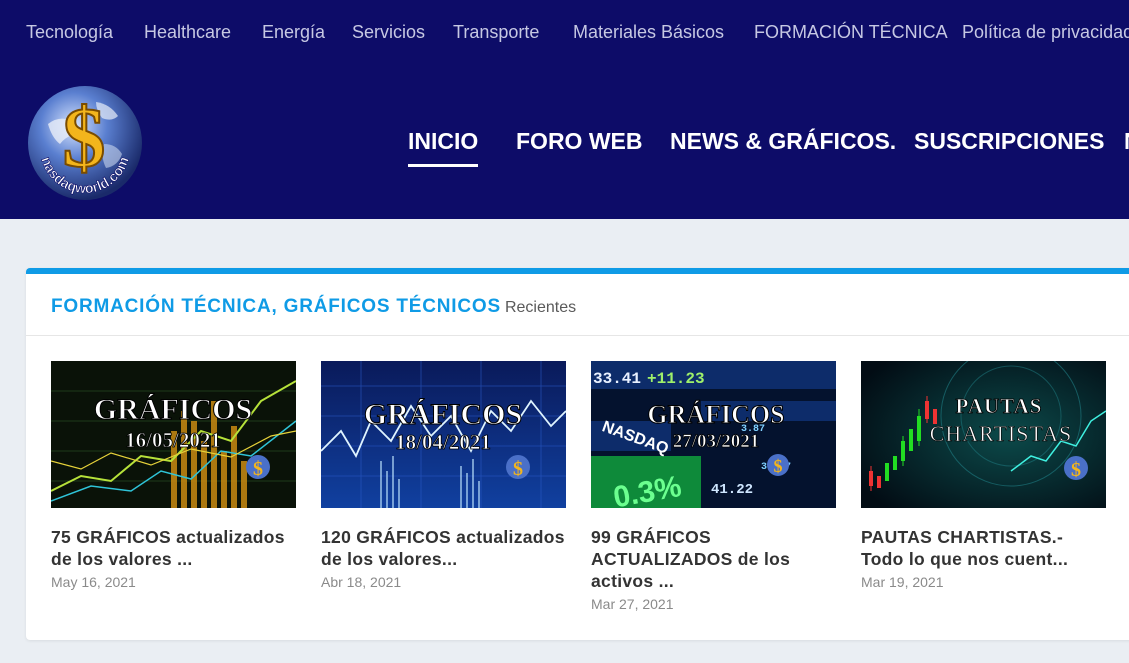  Describe the element at coordinates (443, 147) in the screenshot. I see `mainnav-inicio: INICIO` at that location.